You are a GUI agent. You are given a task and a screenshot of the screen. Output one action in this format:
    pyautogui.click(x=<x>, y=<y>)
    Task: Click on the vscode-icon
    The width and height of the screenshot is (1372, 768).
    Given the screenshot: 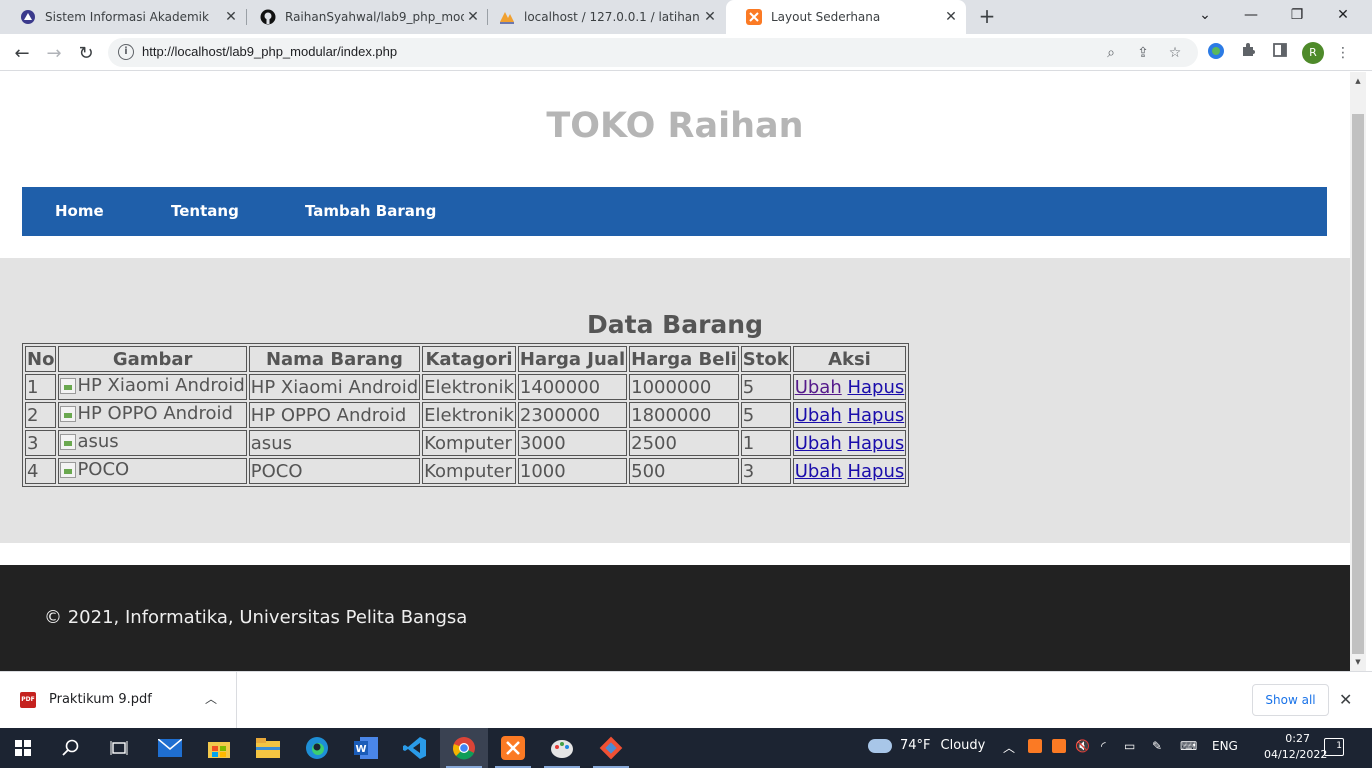 What is the action you would take?
    pyautogui.click(x=415, y=748)
    